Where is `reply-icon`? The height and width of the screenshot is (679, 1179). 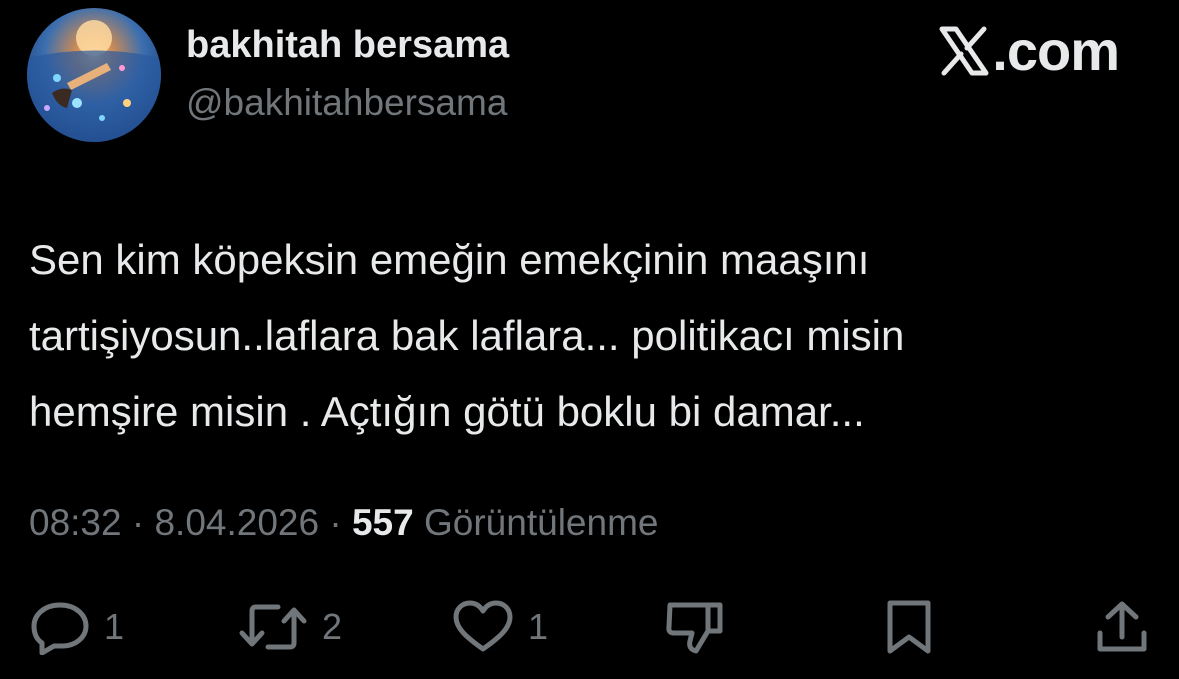 reply-icon is located at coordinates (60, 628).